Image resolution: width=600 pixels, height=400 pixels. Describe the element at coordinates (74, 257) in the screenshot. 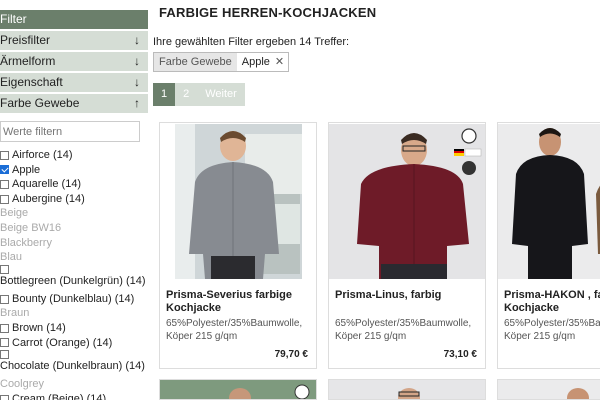

I see `color-option: Blau` at that location.